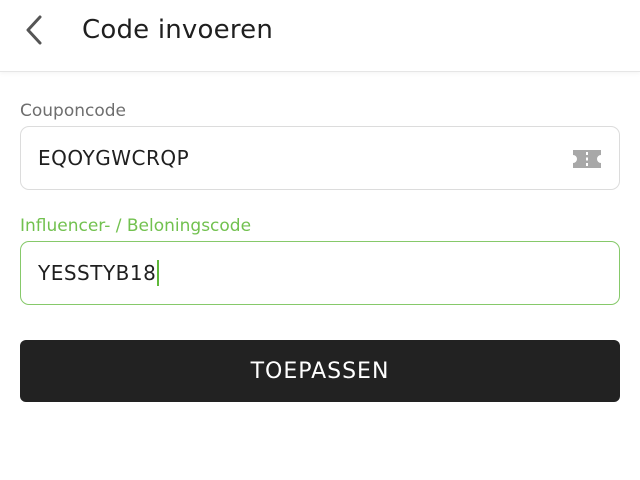  I want to click on page-title: Code invoeren, so click(178, 30).